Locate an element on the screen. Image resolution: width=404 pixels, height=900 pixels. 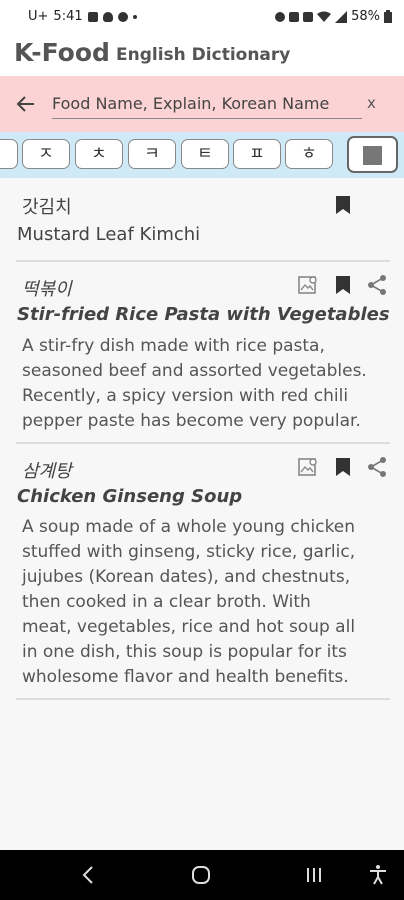
battery-percent: 58% is located at coordinates (365, 16).